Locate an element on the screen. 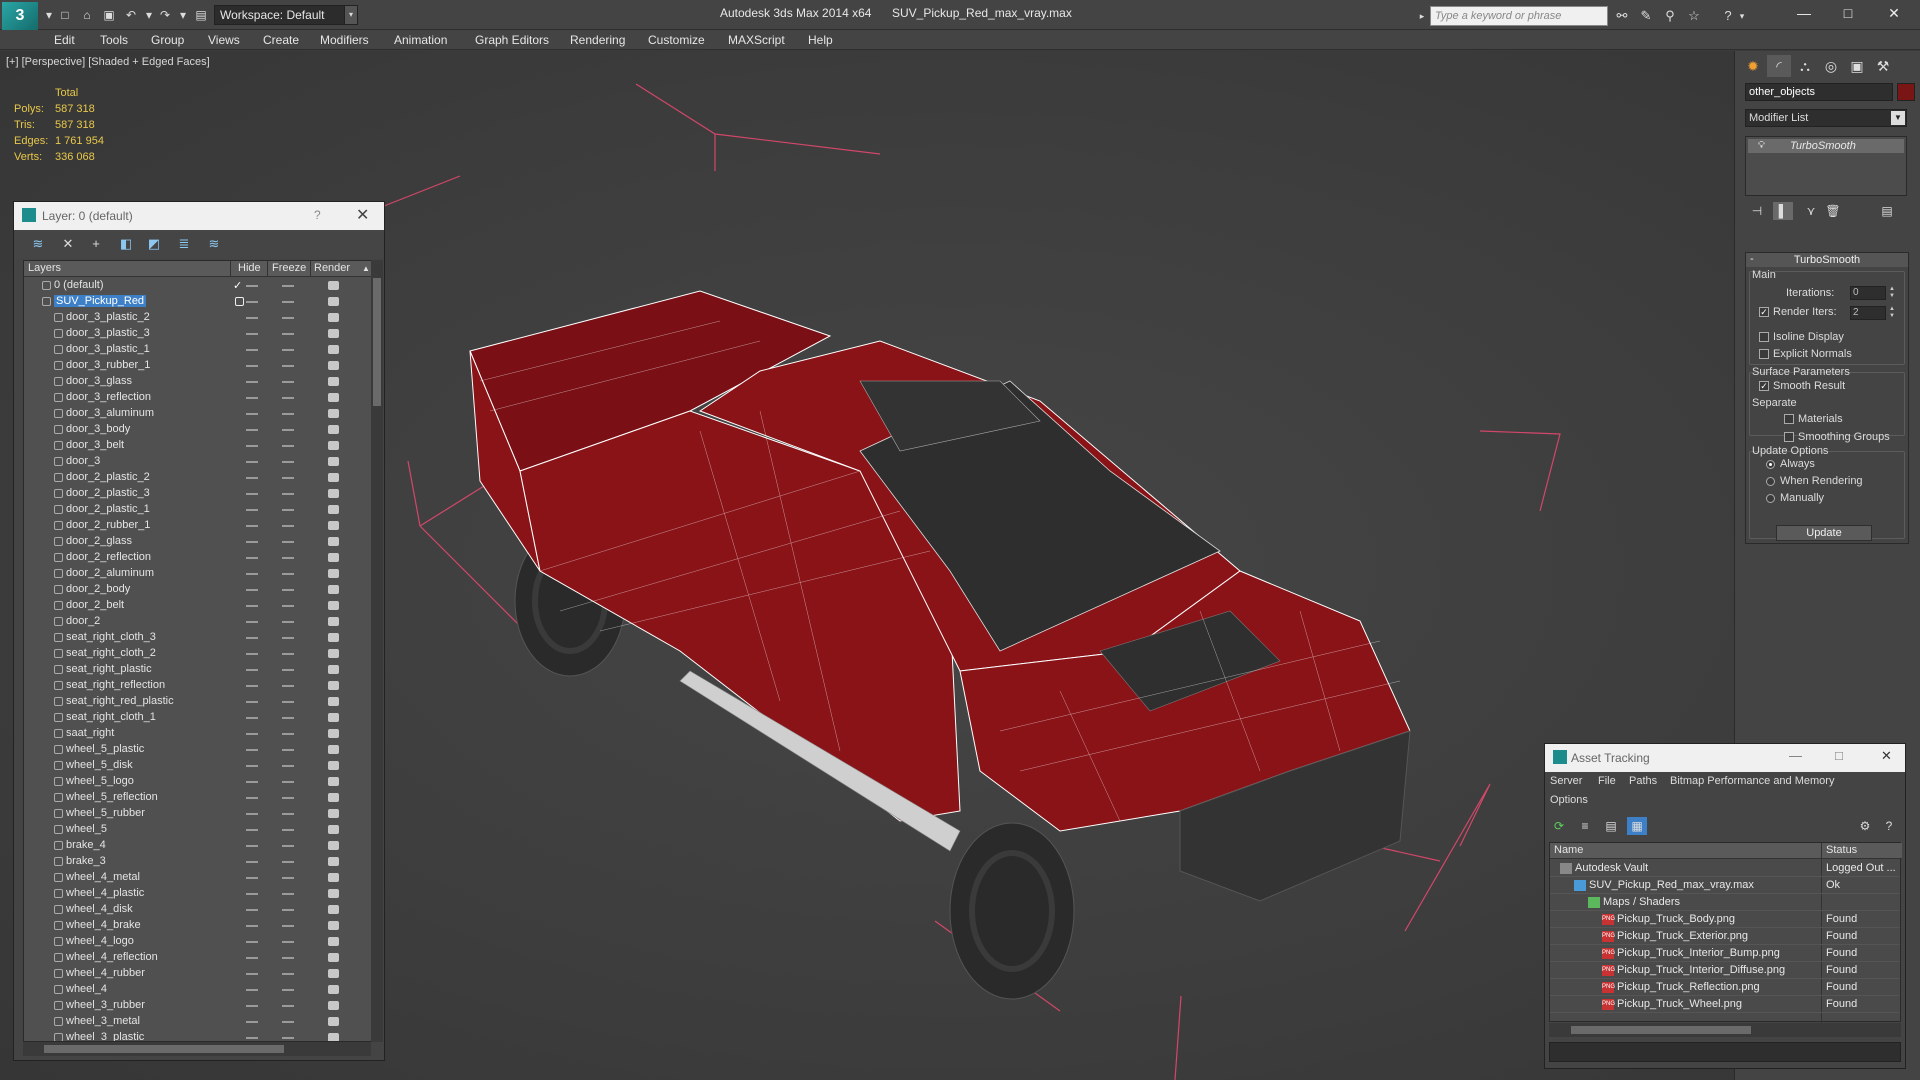 Image resolution: width=1920 pixels, height=1080 pixels. layer-name: wheel_5_disk is located at coordinates (99, 765).